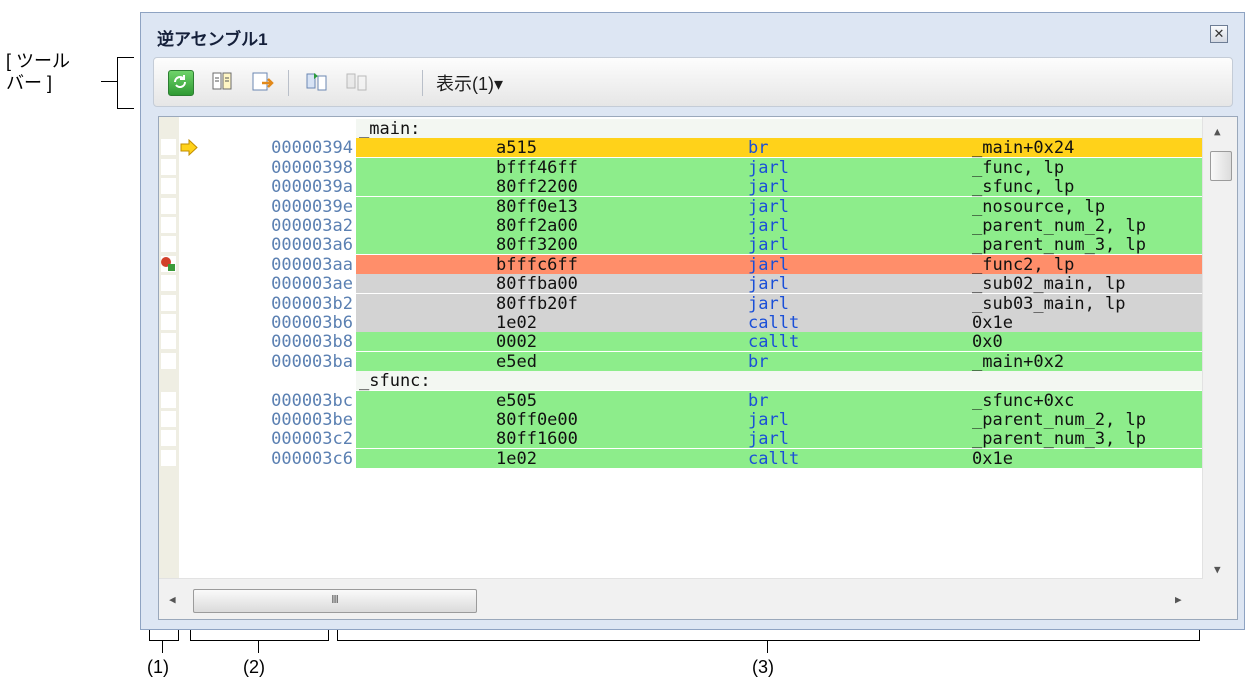  Describe the element at coordinates (767, 647) in the screenshot. I see `area3-tick` at that location.